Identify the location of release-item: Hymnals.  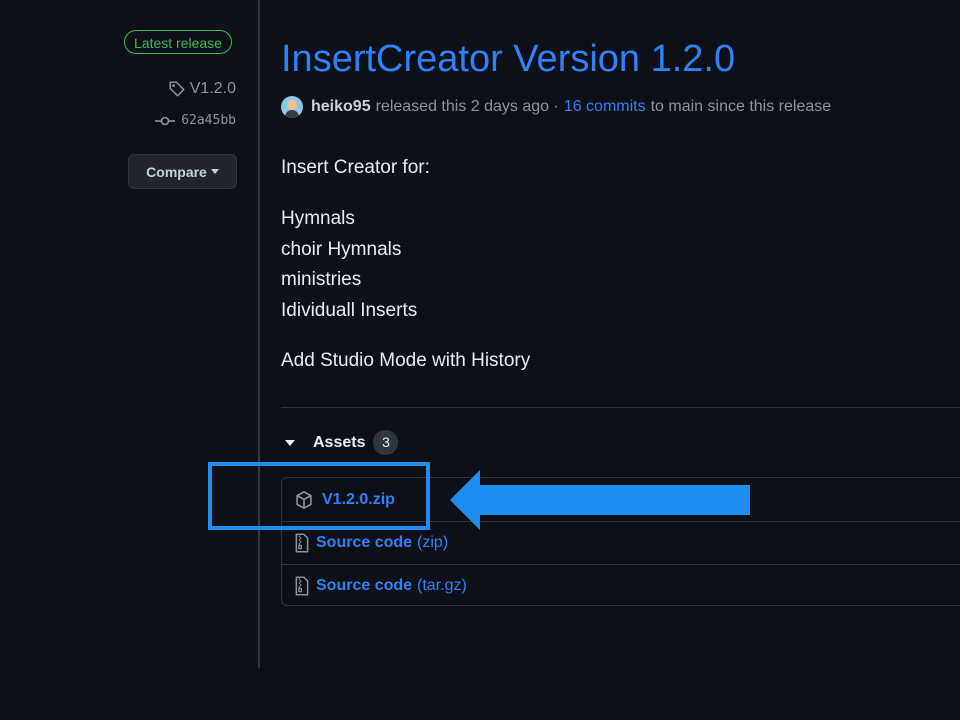
(318, 218).